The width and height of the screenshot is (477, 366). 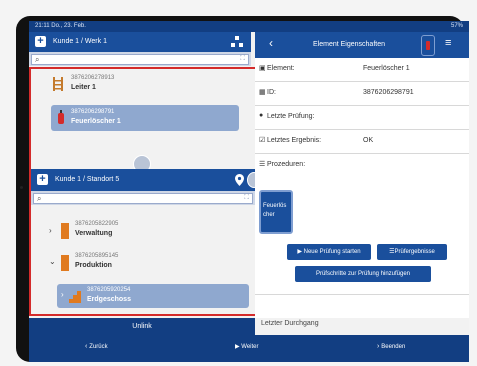 I want to click on bottom-search-input: ⌕ ⛶, so click(x=143, y=198).